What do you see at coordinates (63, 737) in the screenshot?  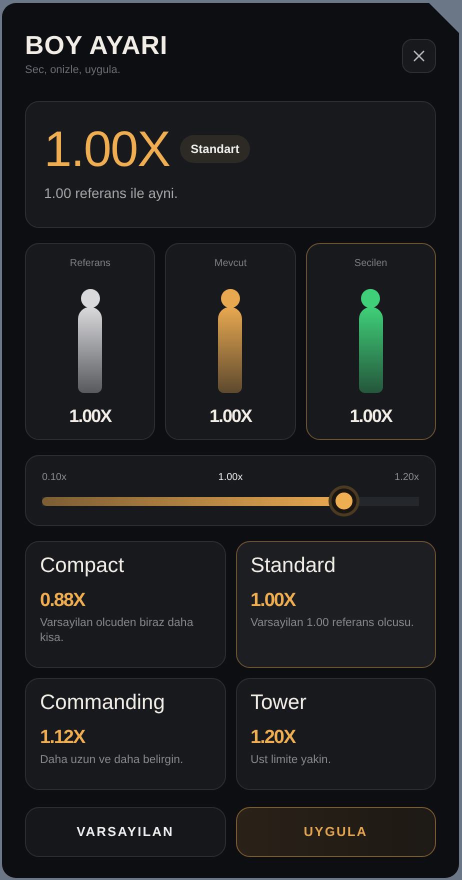 I see `preset-value: 1.12X` at bounding box center [63, 737].